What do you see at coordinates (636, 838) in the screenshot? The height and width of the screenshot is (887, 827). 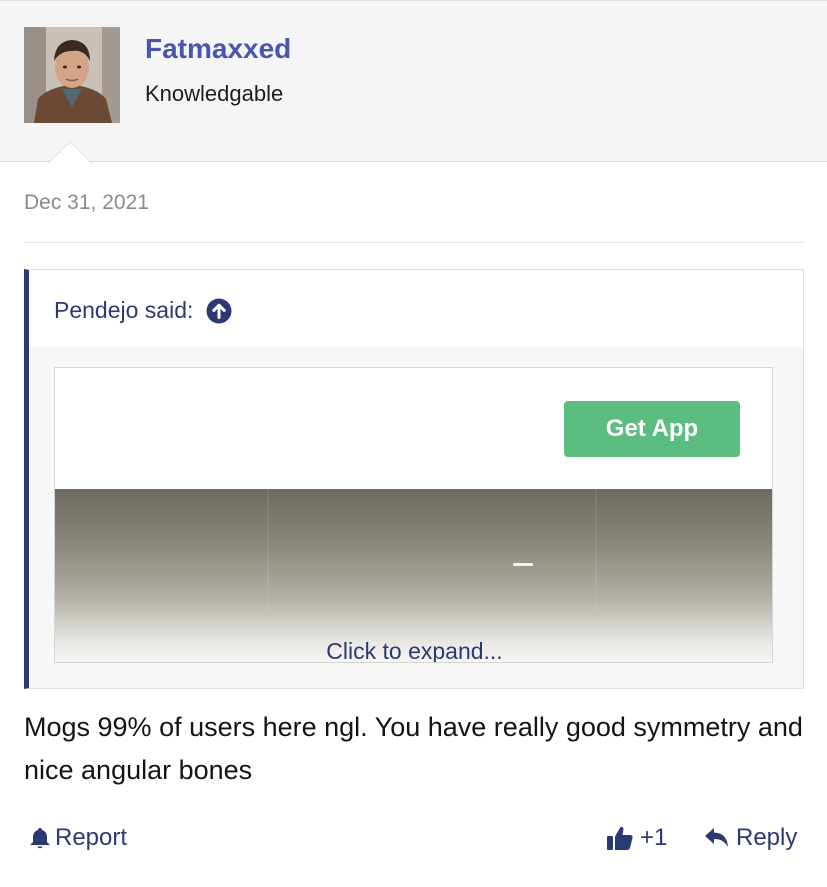 I see `like-button: +1` at bounding box center [636, 838].